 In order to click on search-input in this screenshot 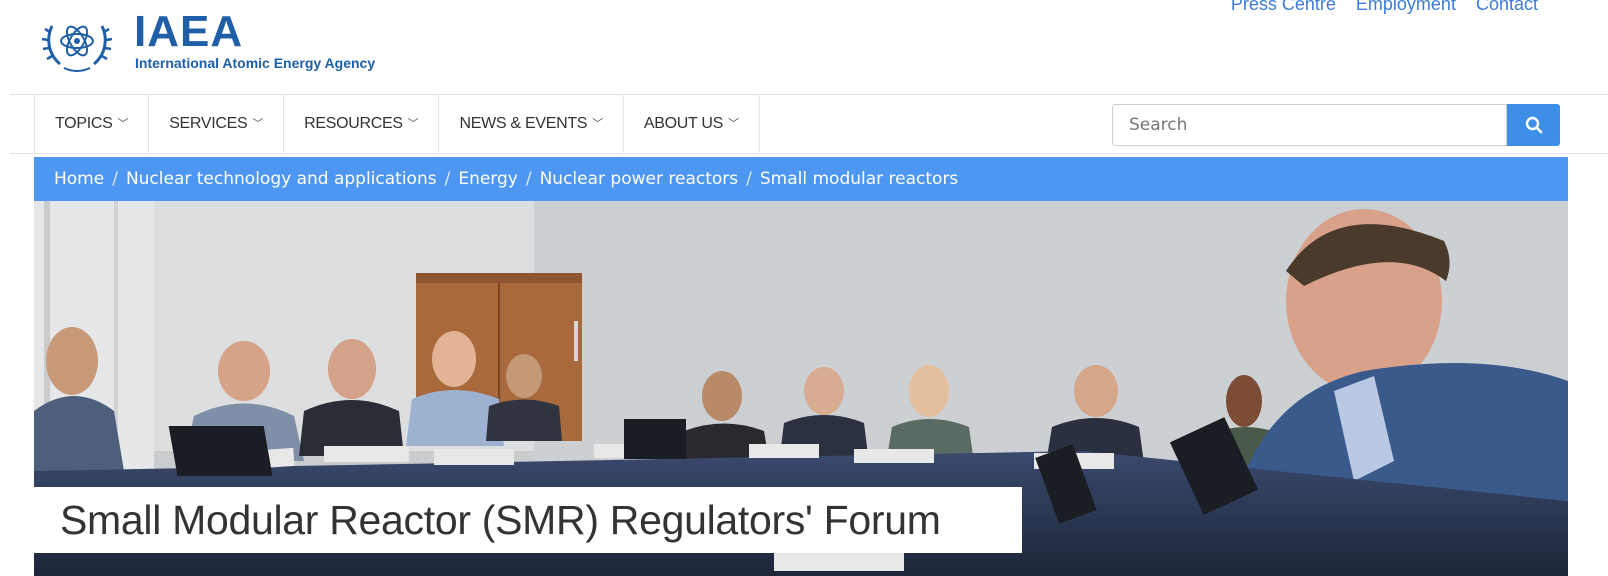, I will do `click(1309, 125)`.